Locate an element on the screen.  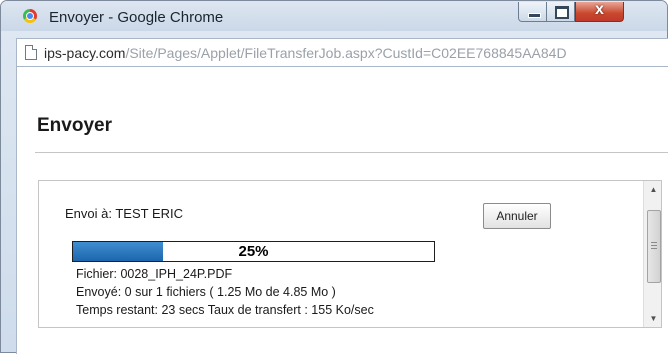
close-icon: x is located at coordinates (599, 9).